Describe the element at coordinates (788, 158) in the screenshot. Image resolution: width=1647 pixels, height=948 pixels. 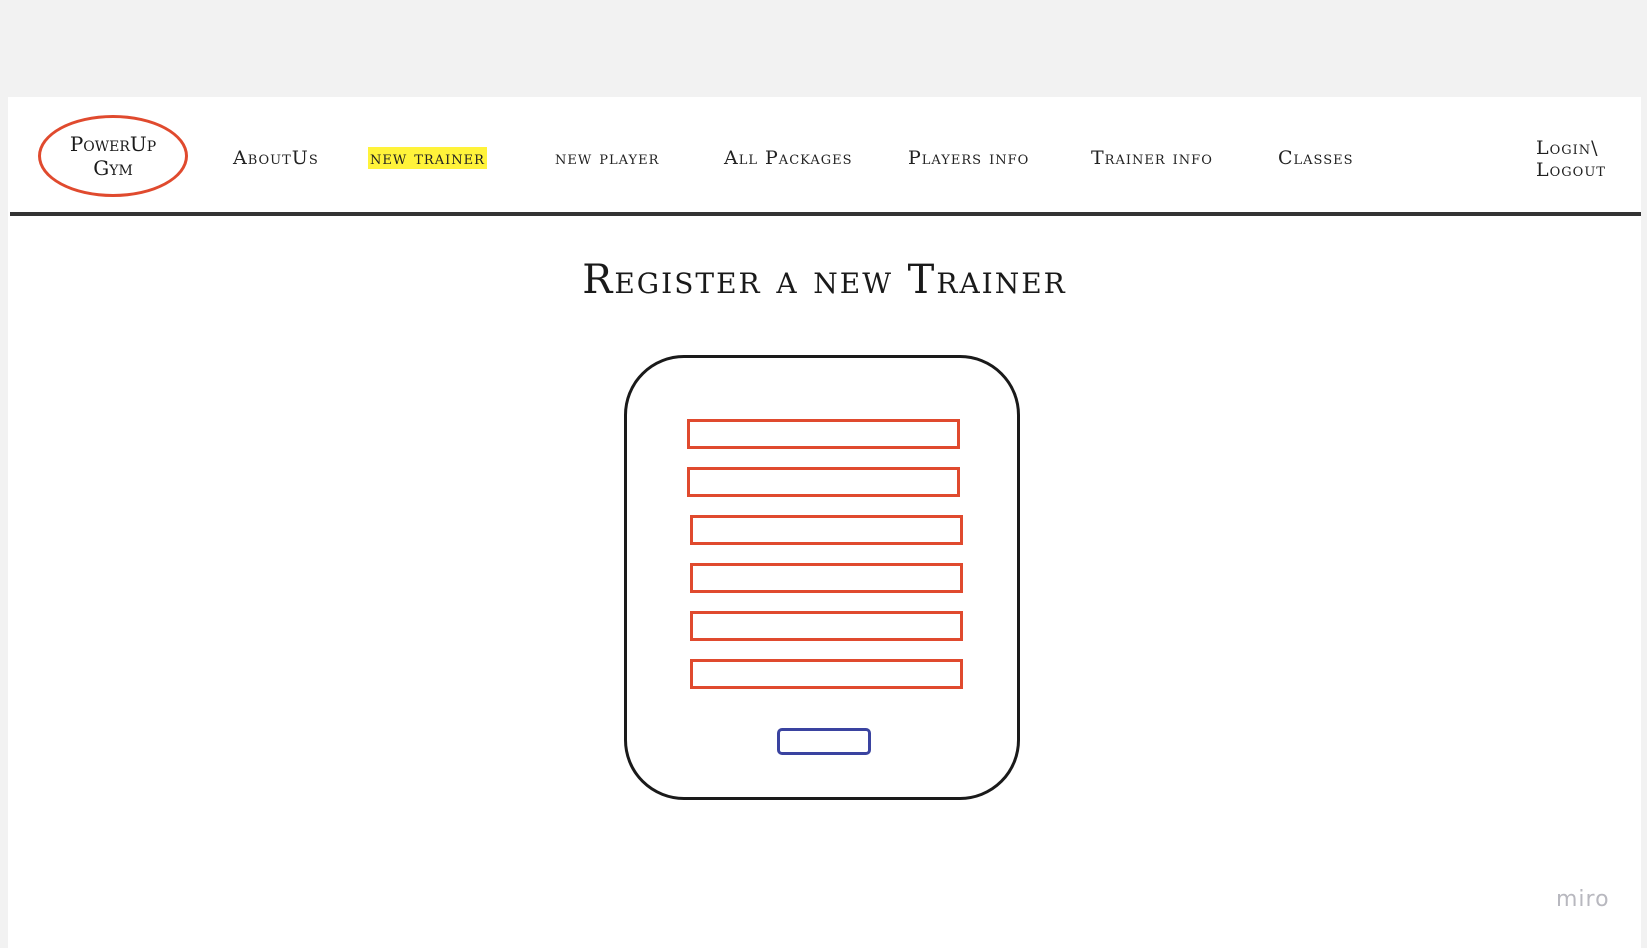
I see `nav-item-all-packages: All Packages` at that location.